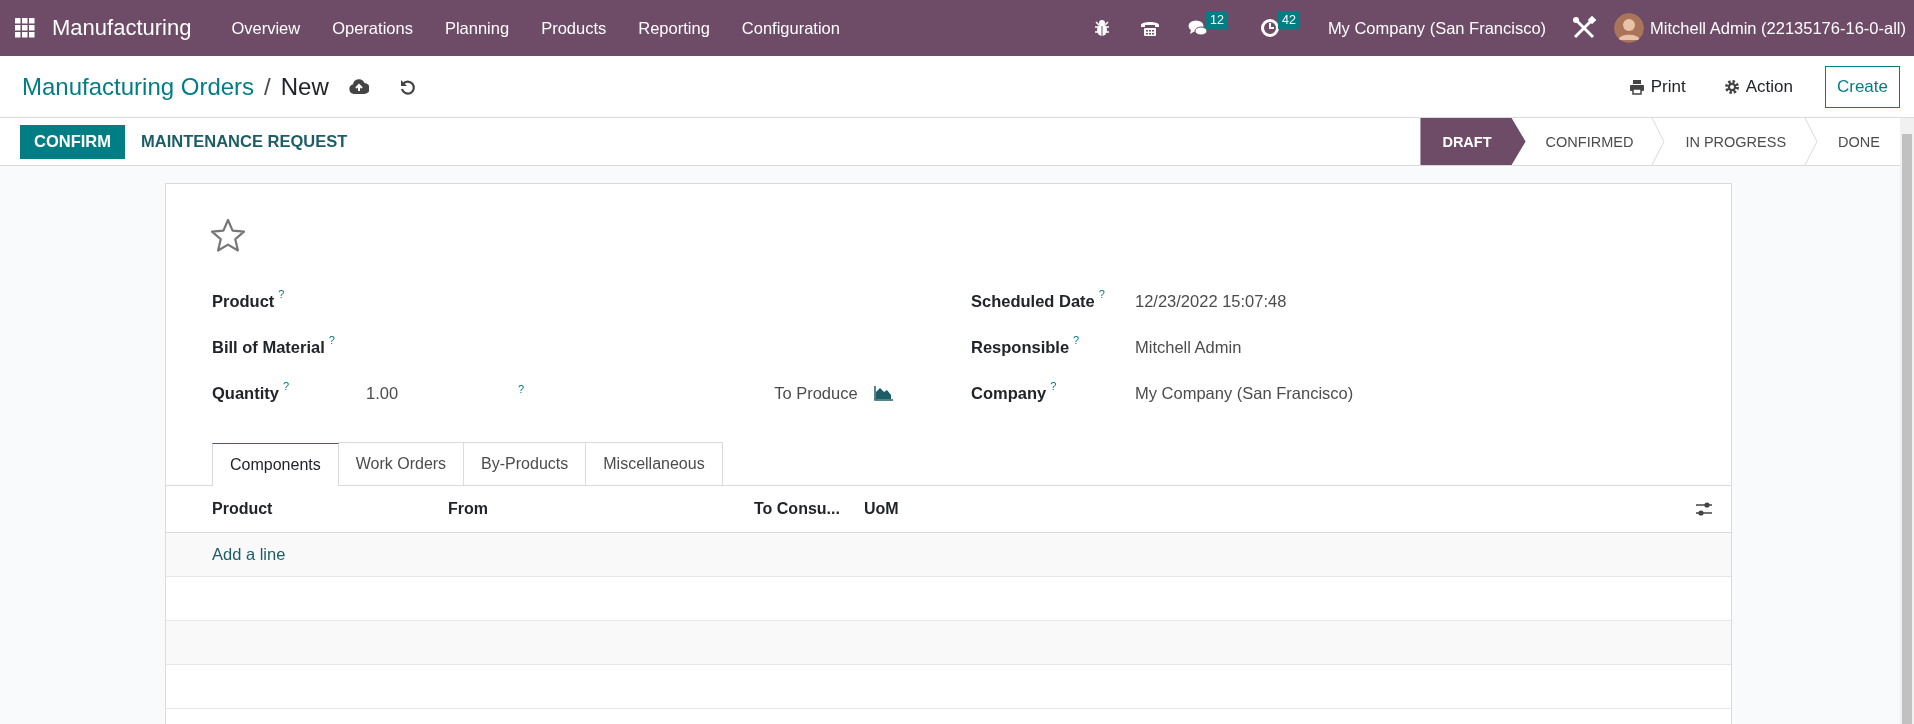 The width and height of the screenshot is (1914, 724). I want to click on menu-item: Products, so click(574, 28).